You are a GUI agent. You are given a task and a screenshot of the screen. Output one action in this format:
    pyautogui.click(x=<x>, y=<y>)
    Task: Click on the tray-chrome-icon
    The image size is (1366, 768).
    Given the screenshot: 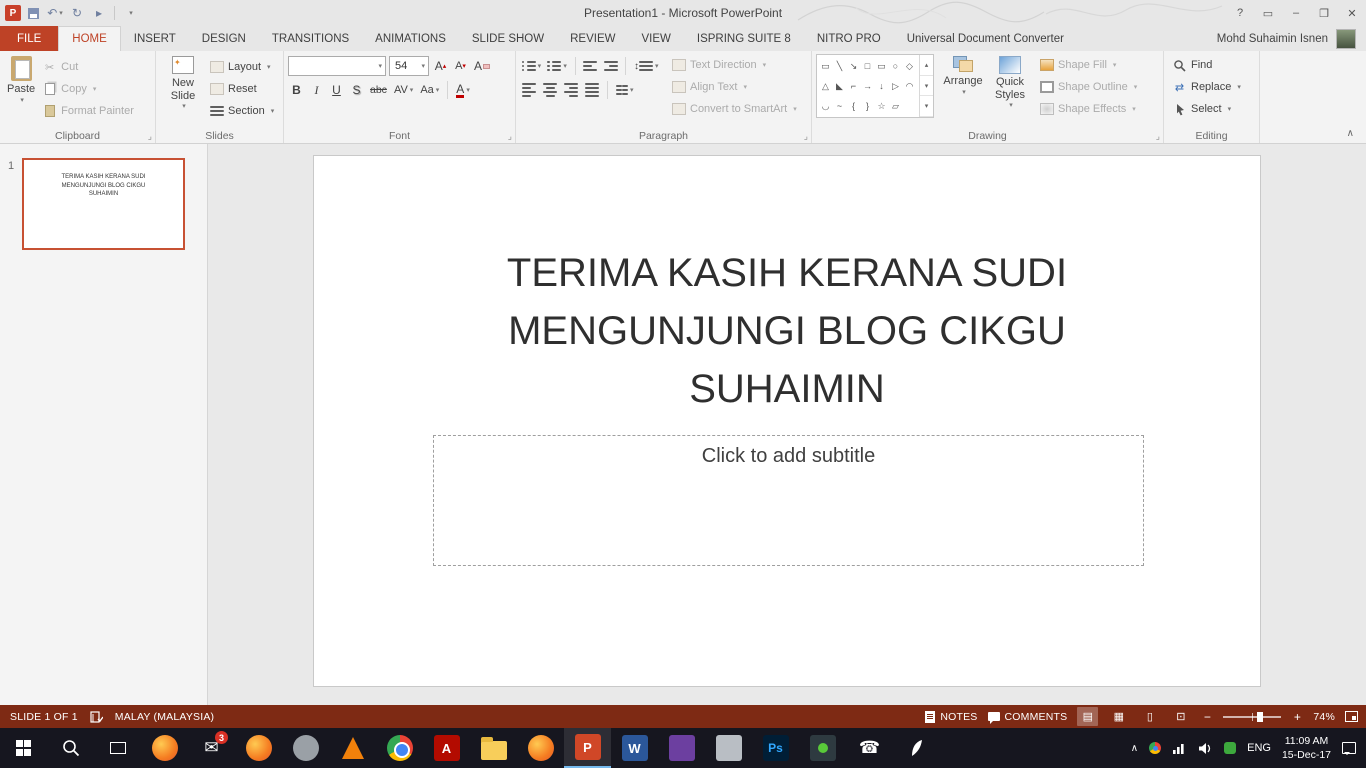 What is the action you would take?
    pyautogui.click(x=1155, y=748)
    